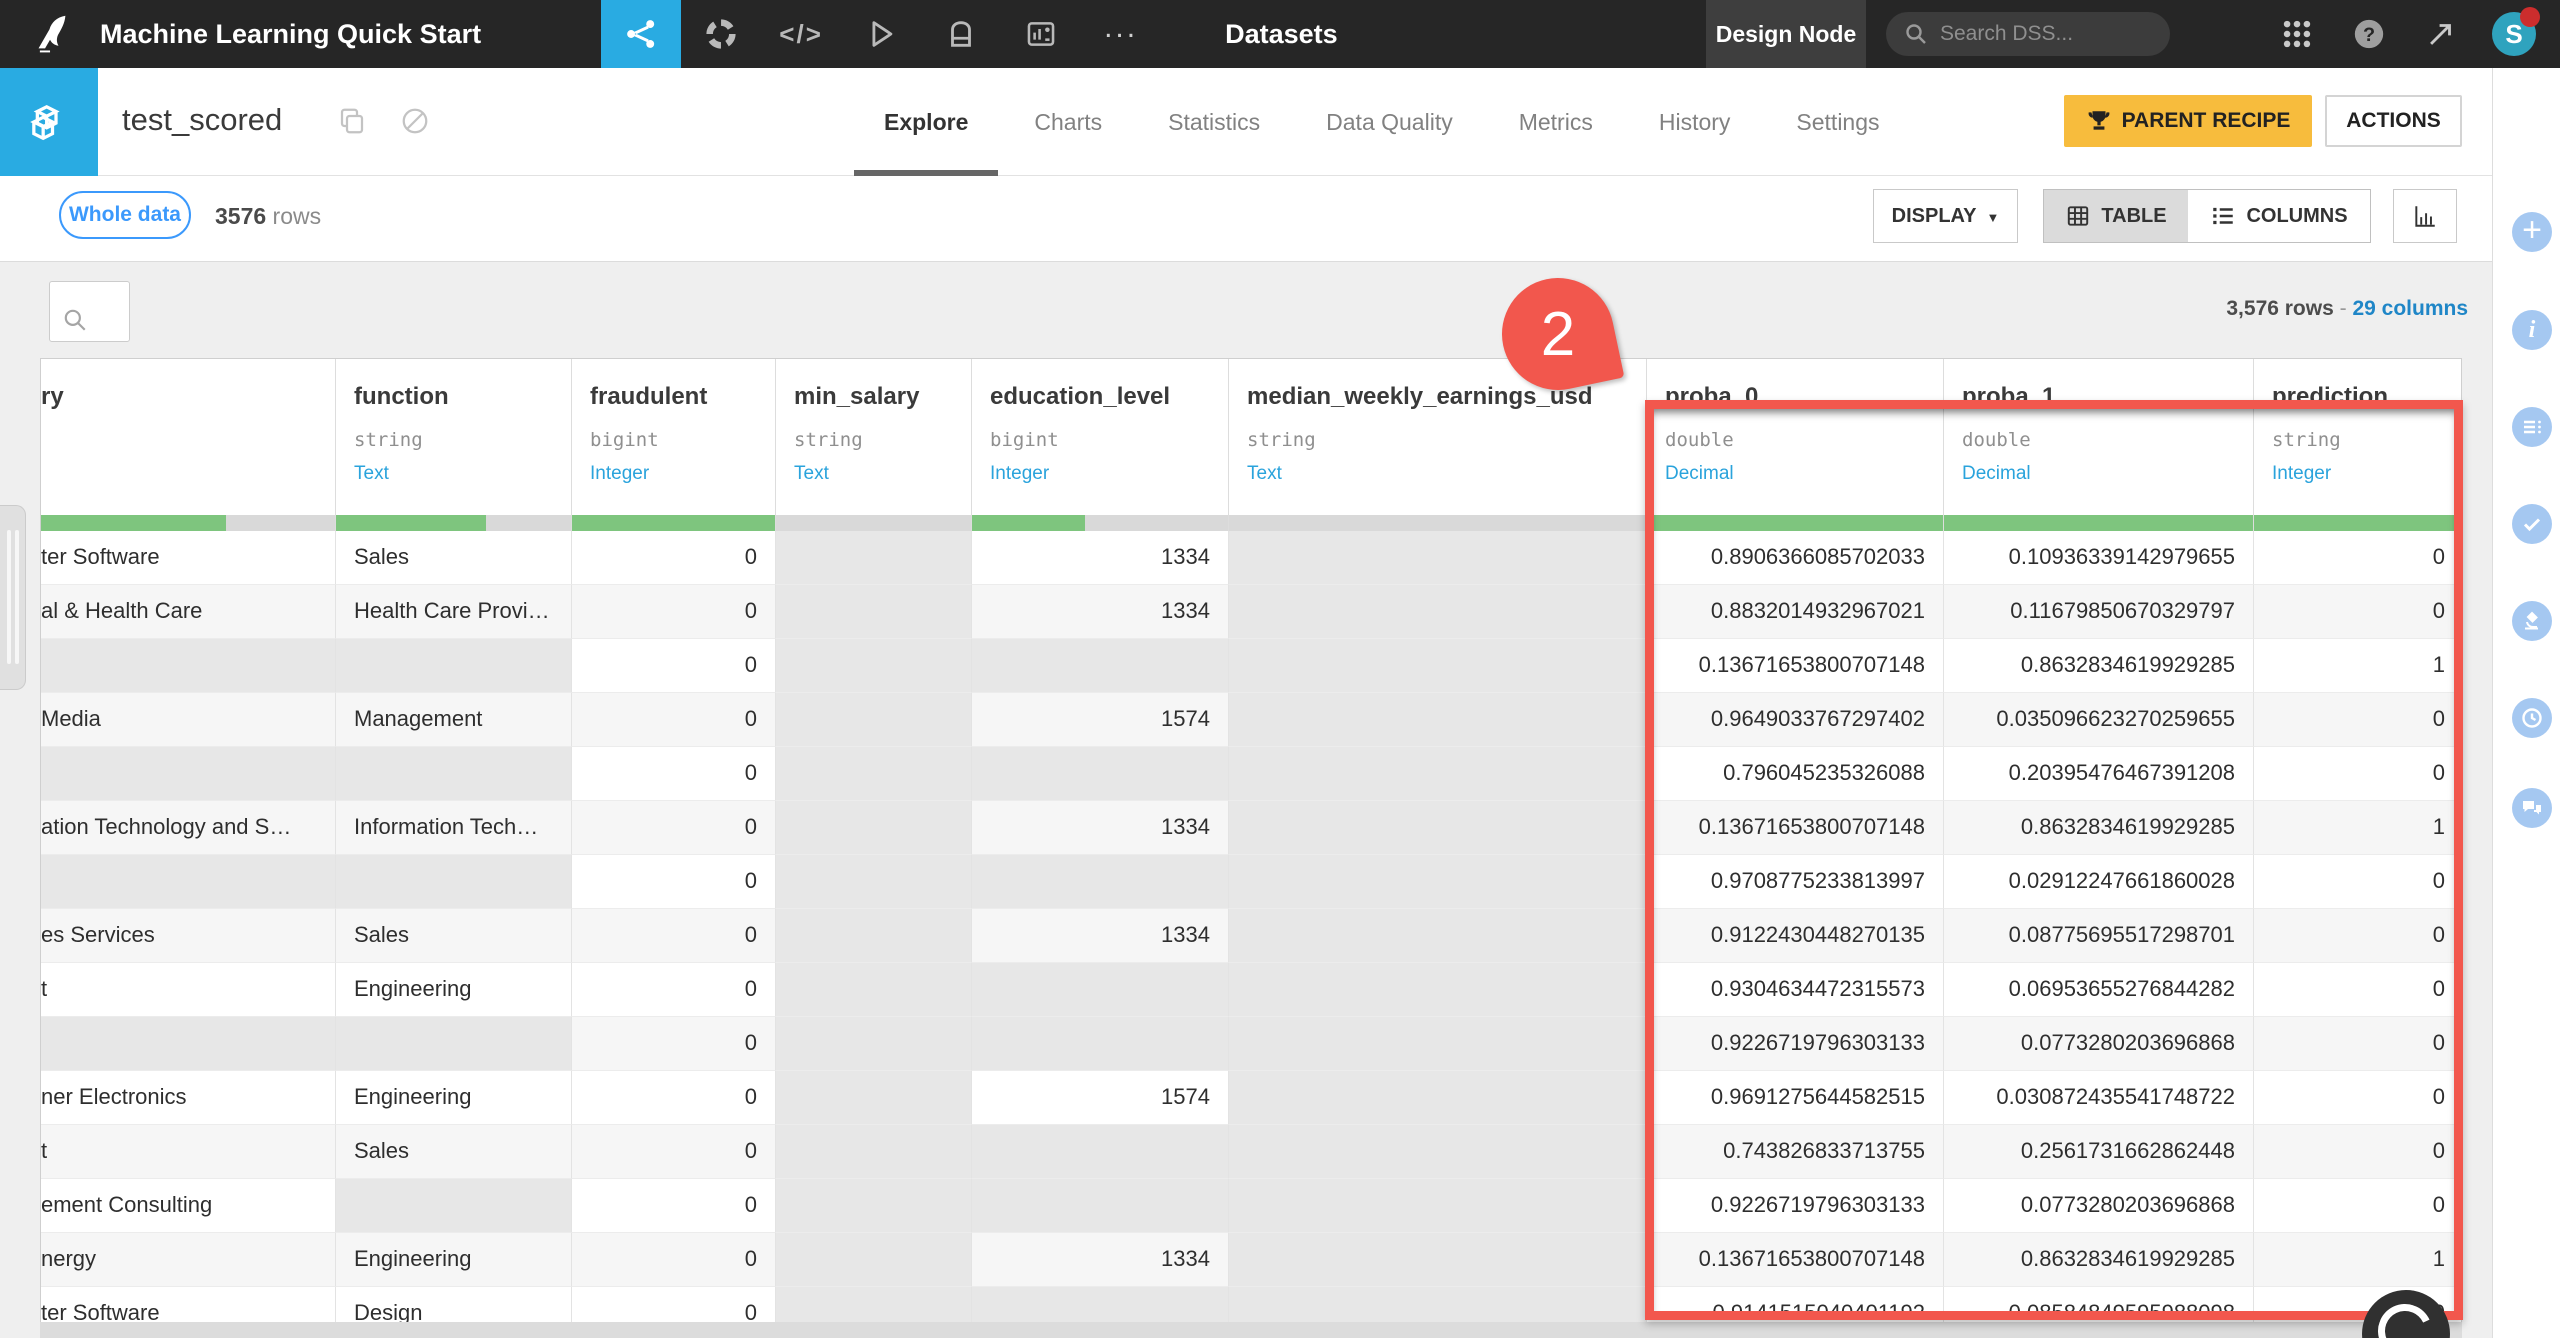 The image size is (2560, 1338). What do you see at coordinates (1041, 34) in the screenshot?
I see `dashboard-icon` at bounding box center [1041, 34].